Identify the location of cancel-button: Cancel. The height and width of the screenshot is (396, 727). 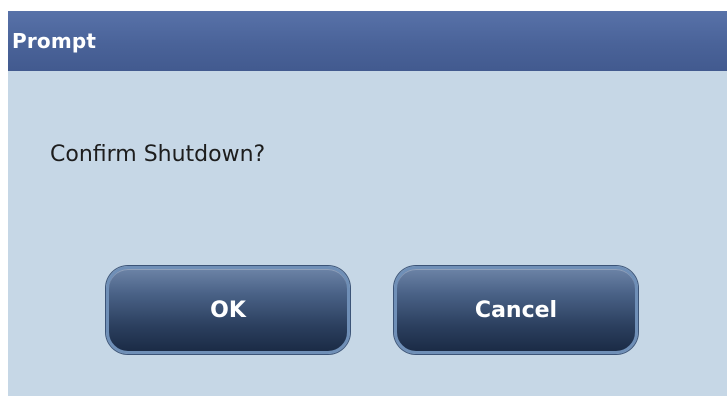
(516, 310).